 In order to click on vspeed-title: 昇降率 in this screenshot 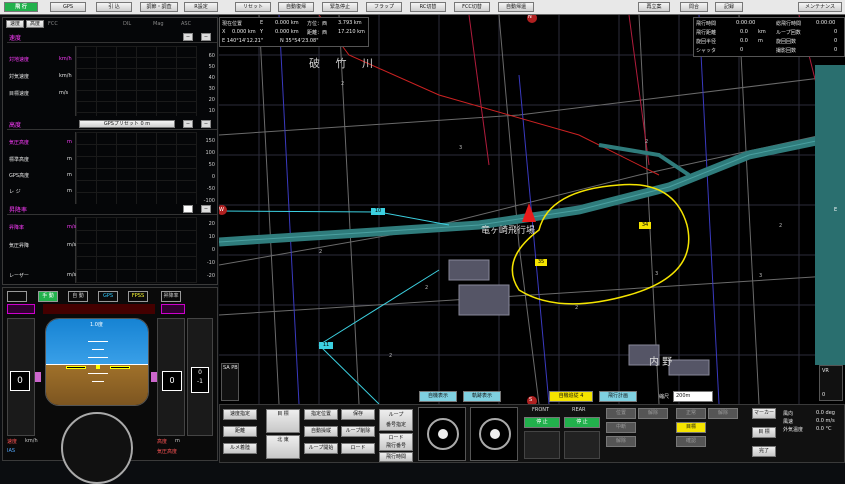, I will do `click(18, 210)`.